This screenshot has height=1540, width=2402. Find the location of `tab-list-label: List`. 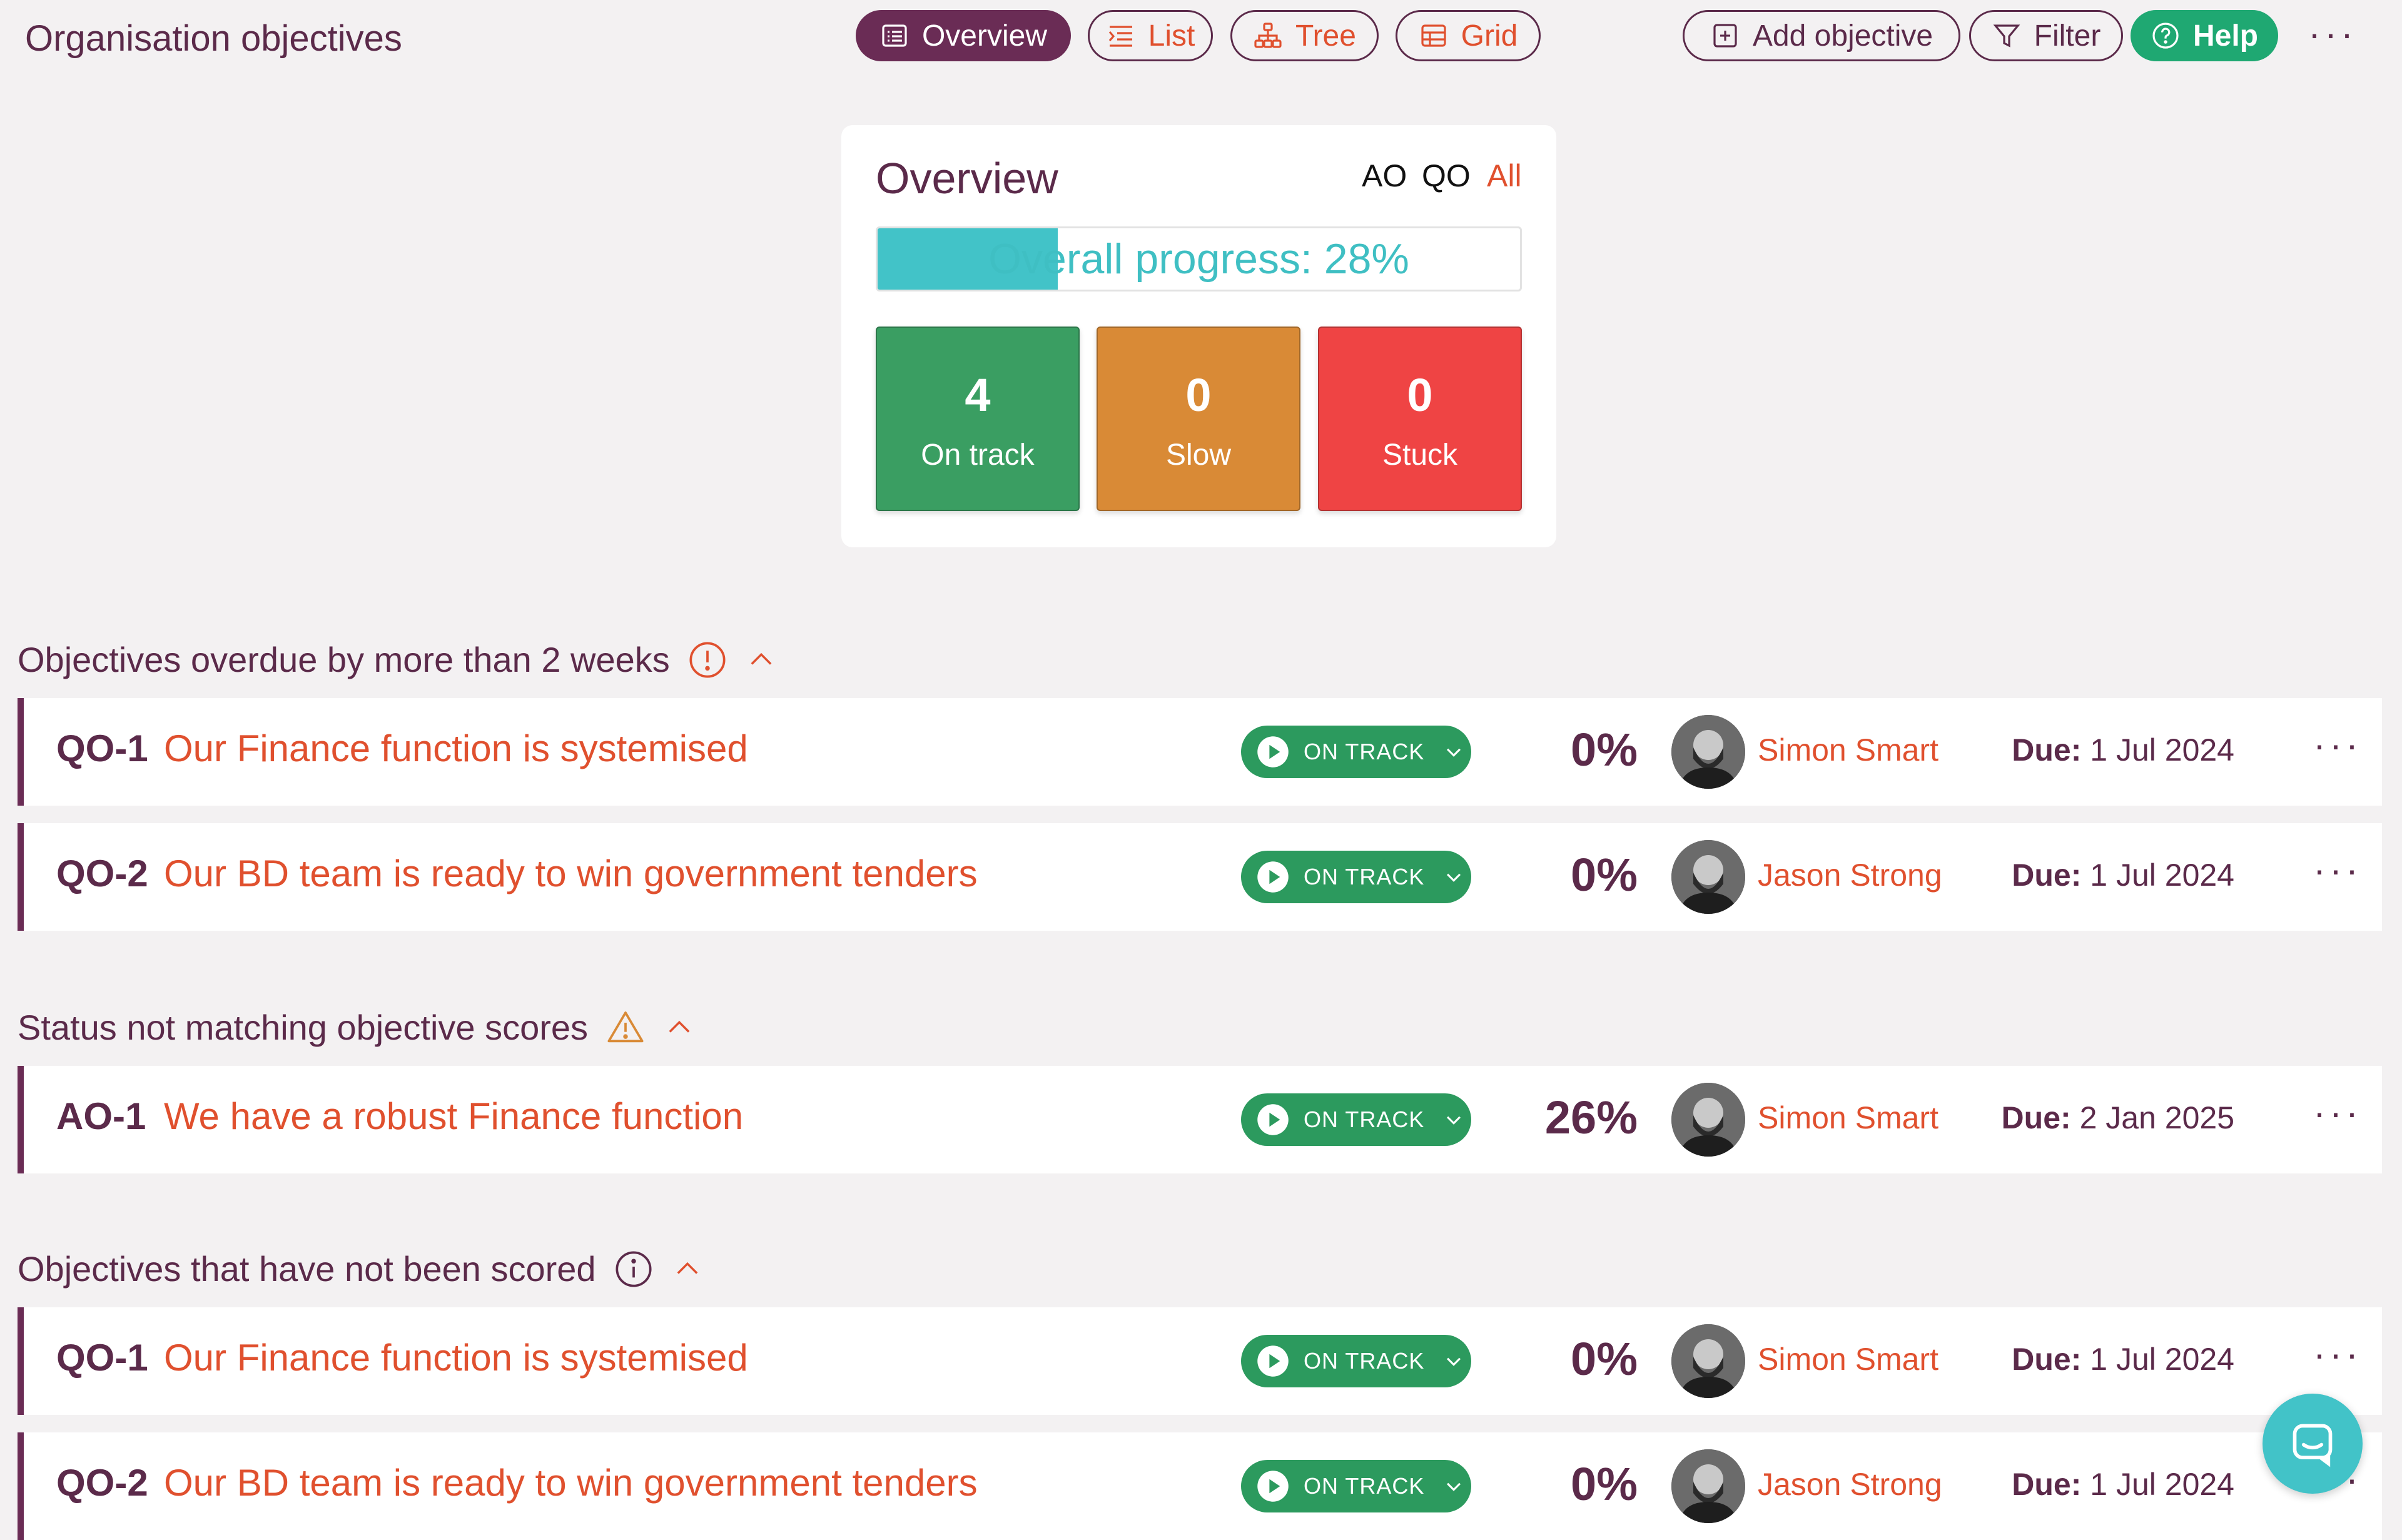

tab-list-label: List is located at coordinates (1171, 36).